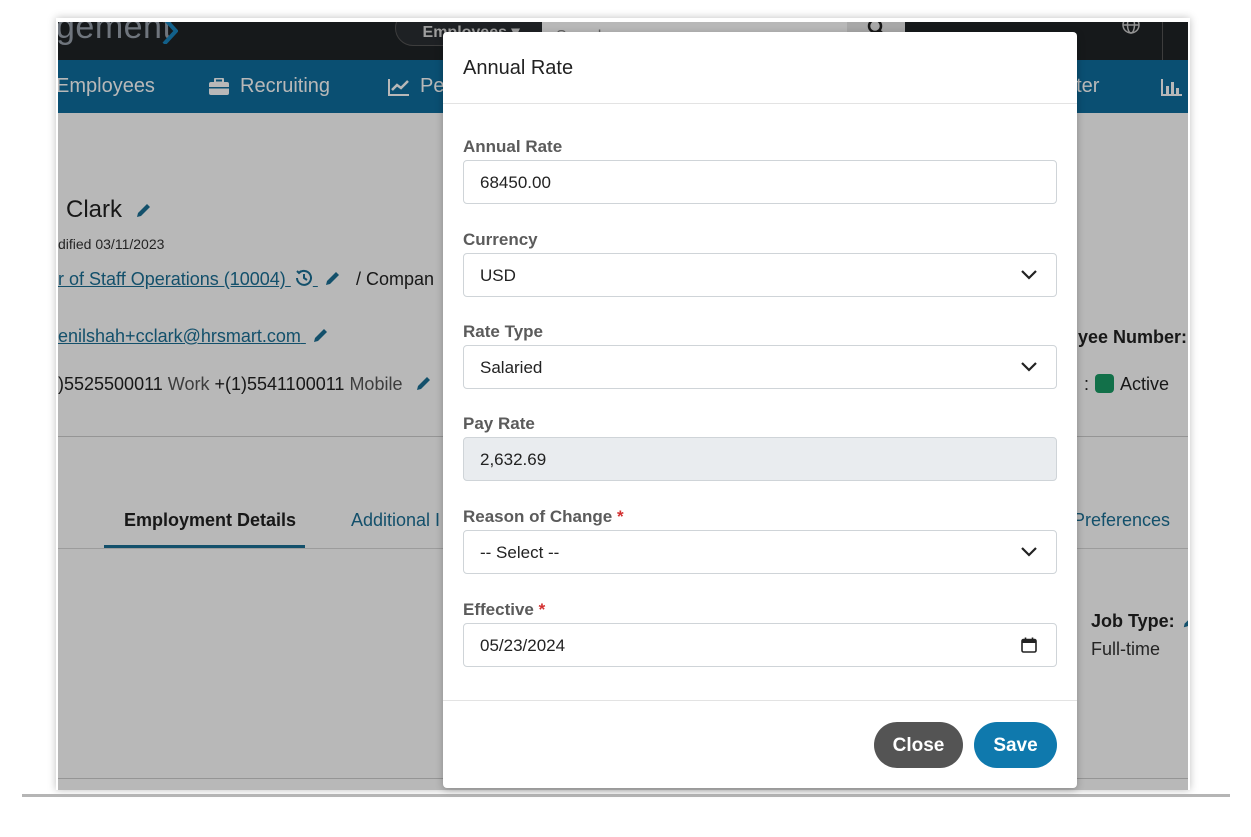 This screenshot has width=1251, height=837. Describe the element at coordinates (760, 367) in the screenshot. I see `rate-type-select: Salaried` at that location.